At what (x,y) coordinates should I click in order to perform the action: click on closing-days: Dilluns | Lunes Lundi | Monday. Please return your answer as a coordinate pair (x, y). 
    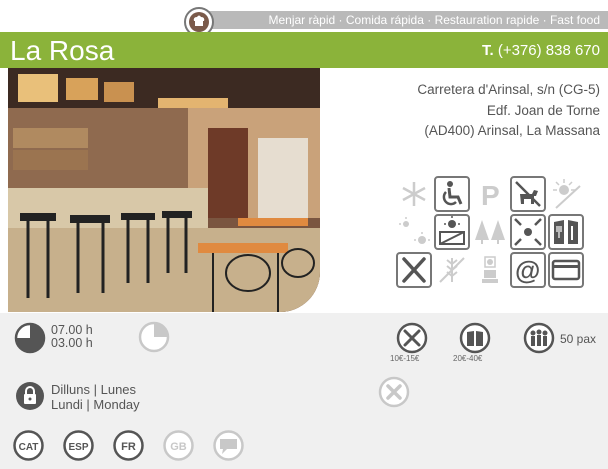
    Looking at the image, I should click on (95, 397).